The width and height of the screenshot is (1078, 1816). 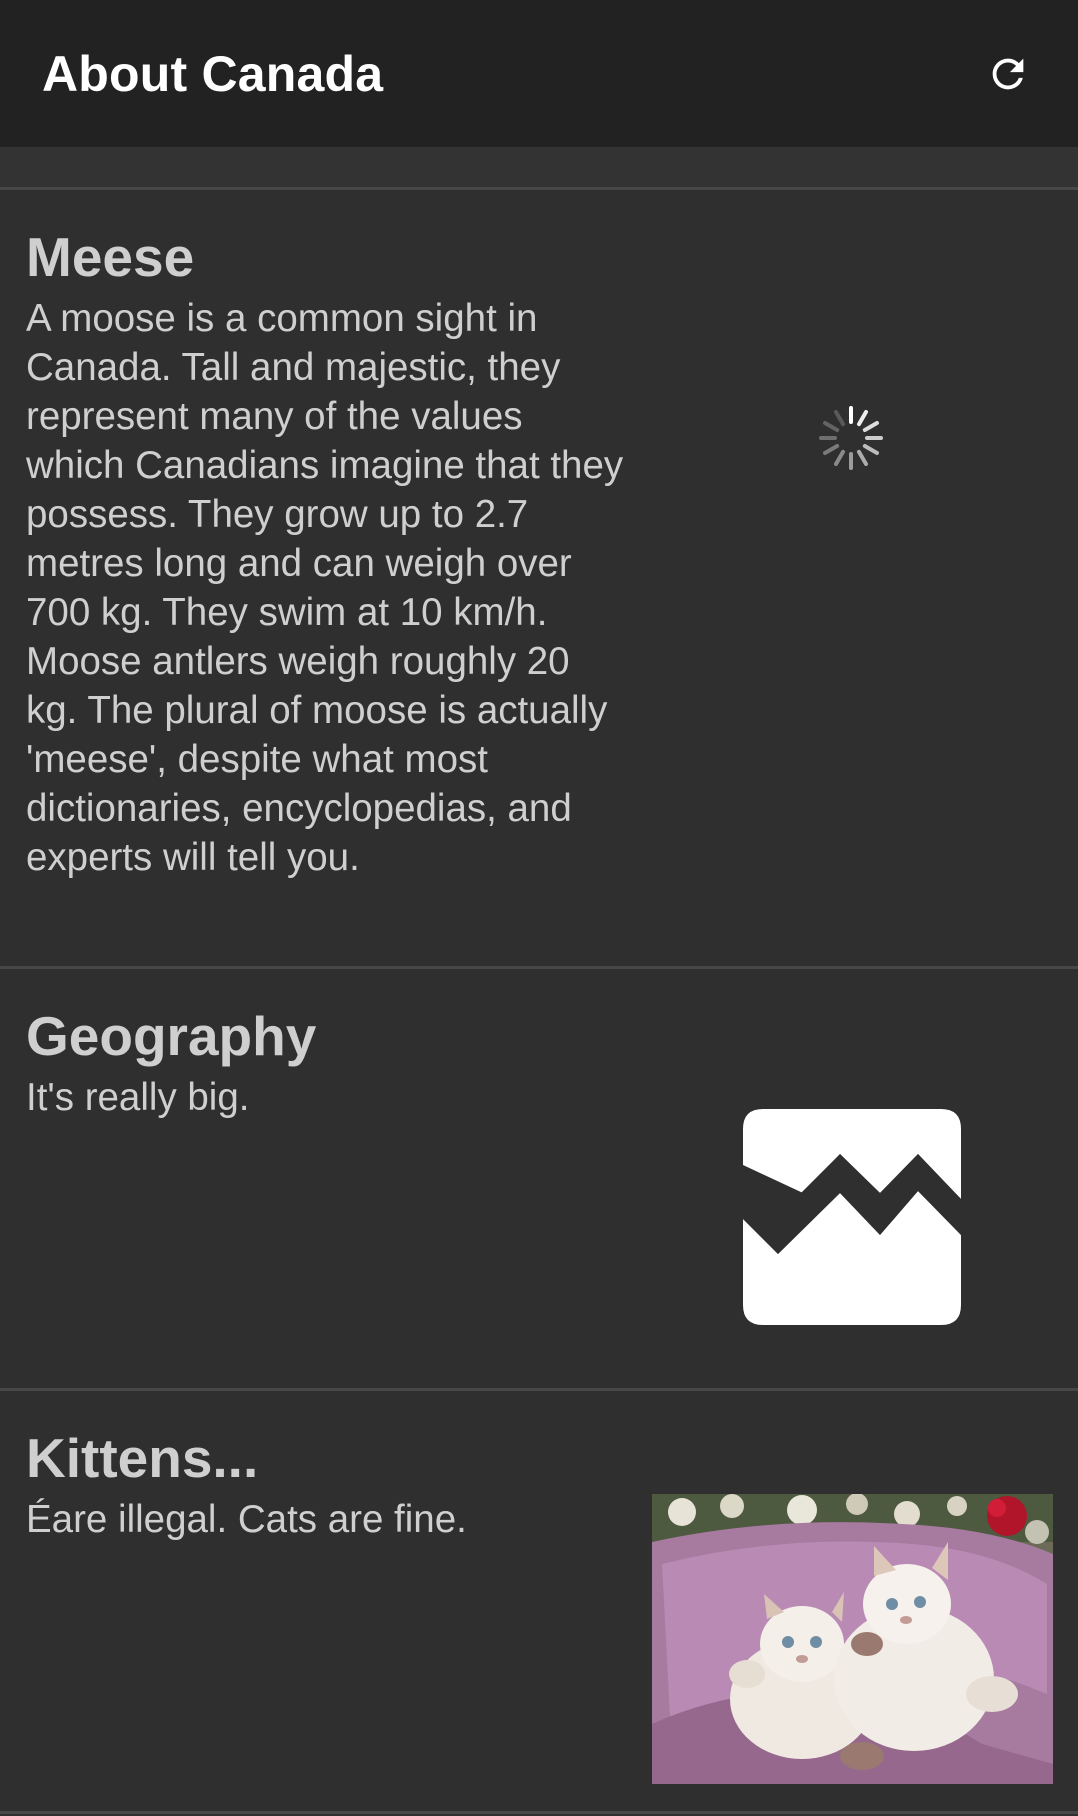 I want to click on list-item-description: It's really big., so click(x=138, y=1097).